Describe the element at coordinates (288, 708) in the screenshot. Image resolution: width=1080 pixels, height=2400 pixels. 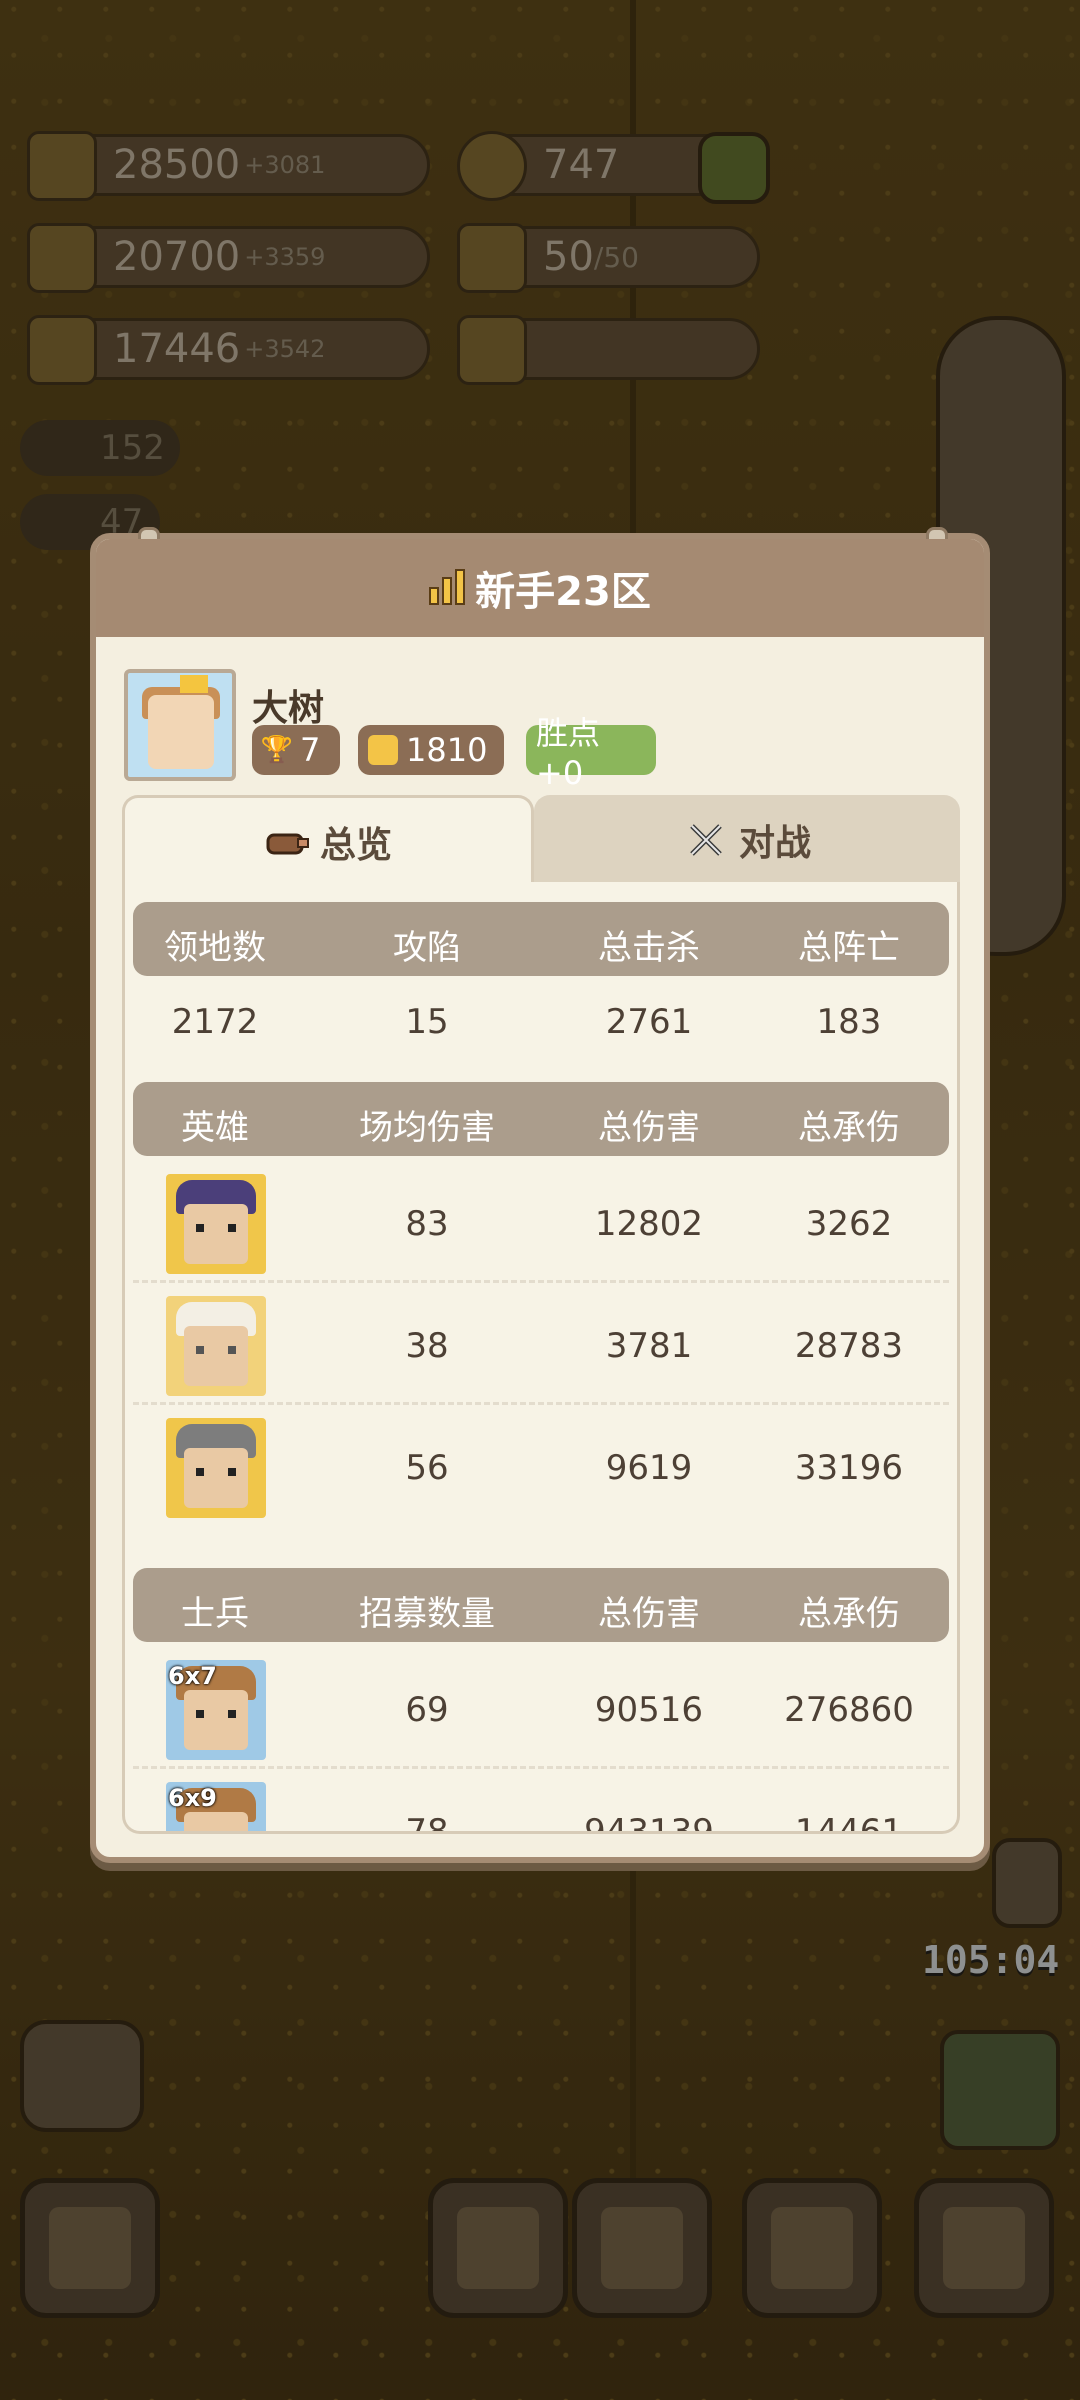
I see `player-name: 大树` at that location.